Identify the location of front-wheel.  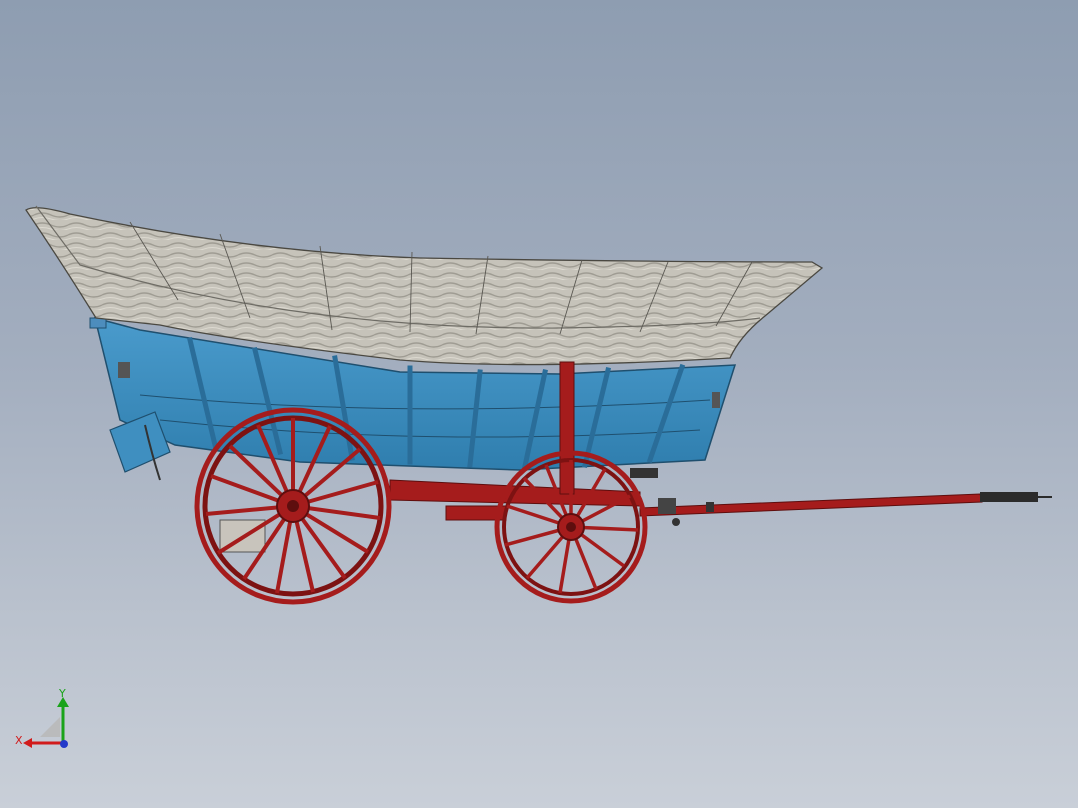
(571, 527).